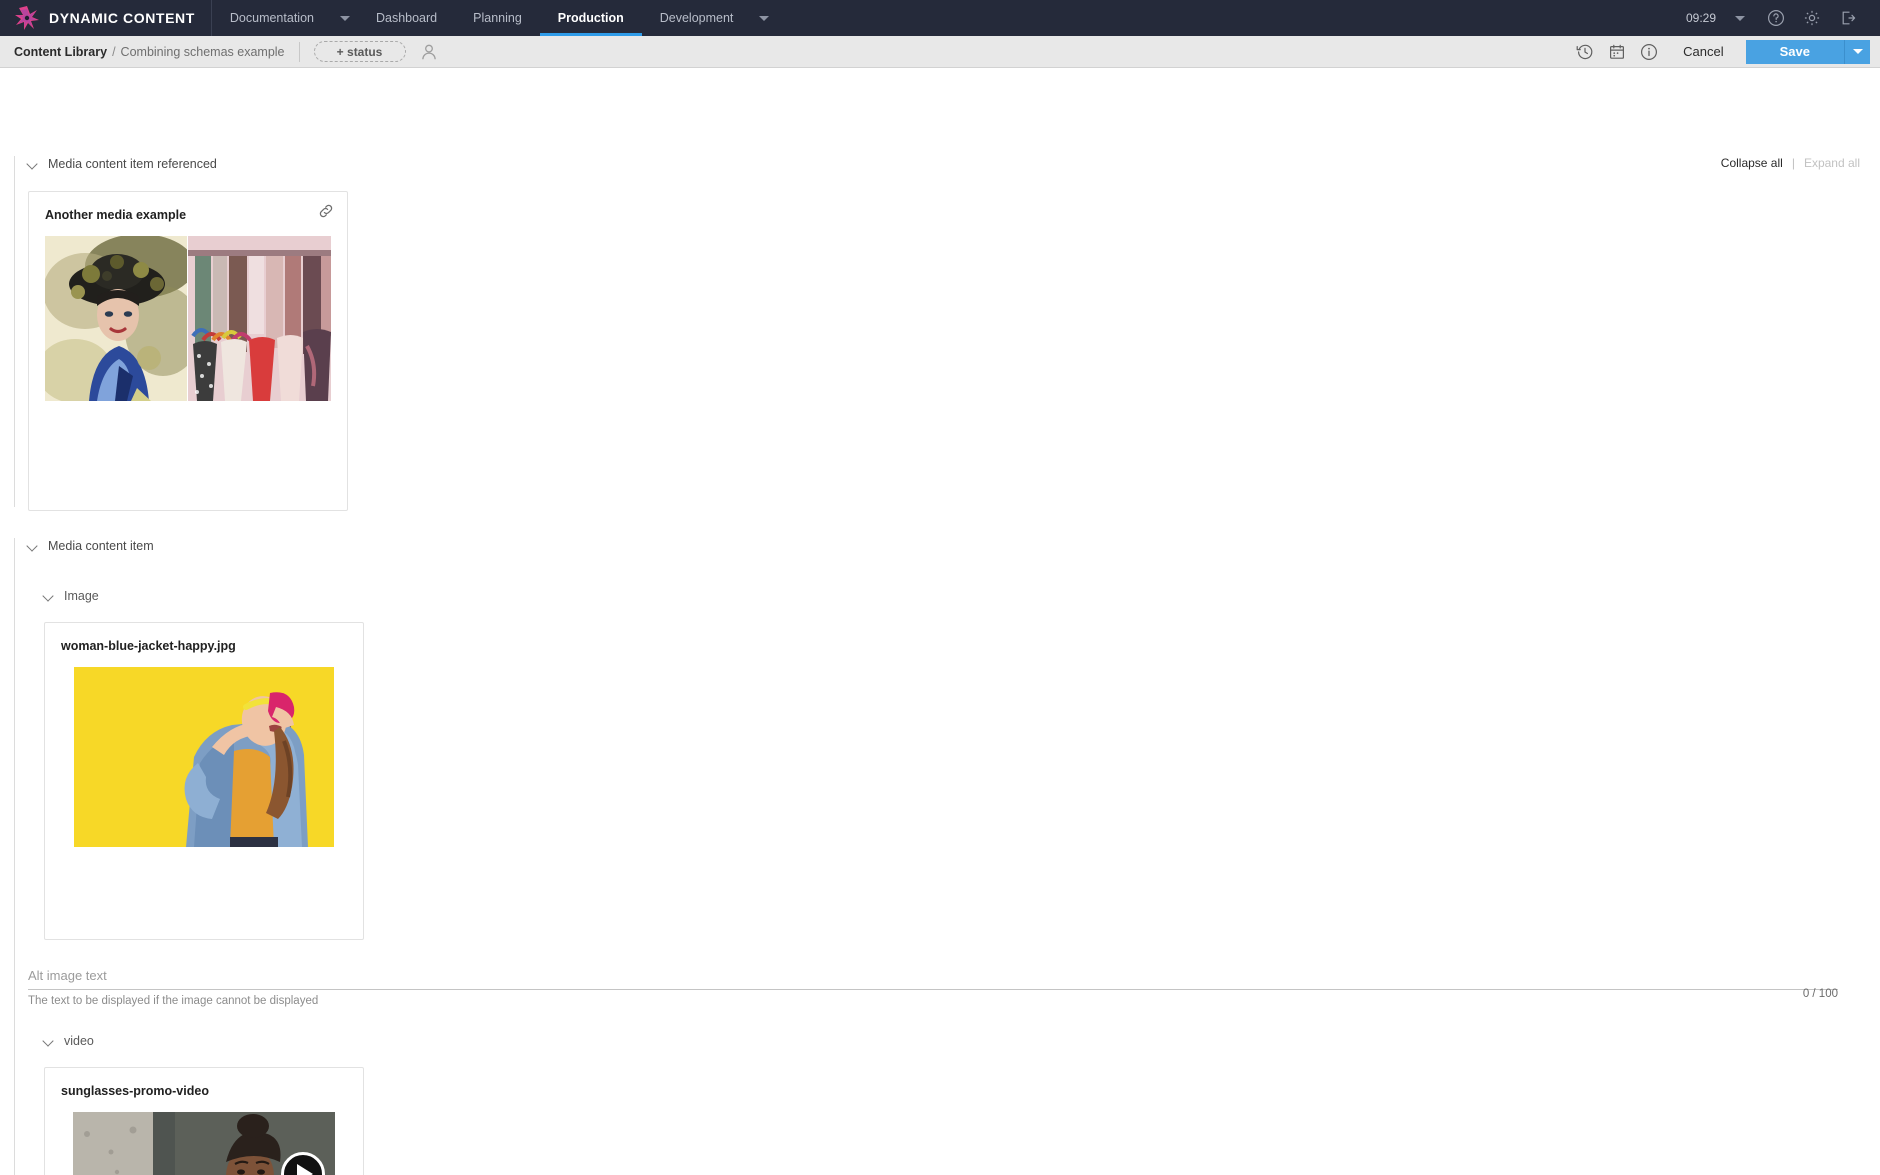 This screenshot has height=1175, width=1880. What do you see at coordinates (79, 1041) in the screenshot?
I see `subsection-title: video` at bounding box center [79, 1041].